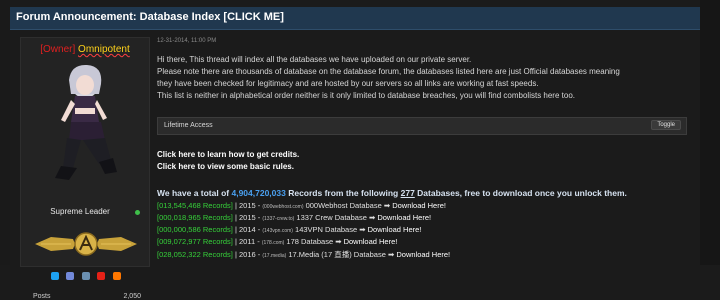  I want to click on record-count: [013,545,468 Records], so click(195, 205).